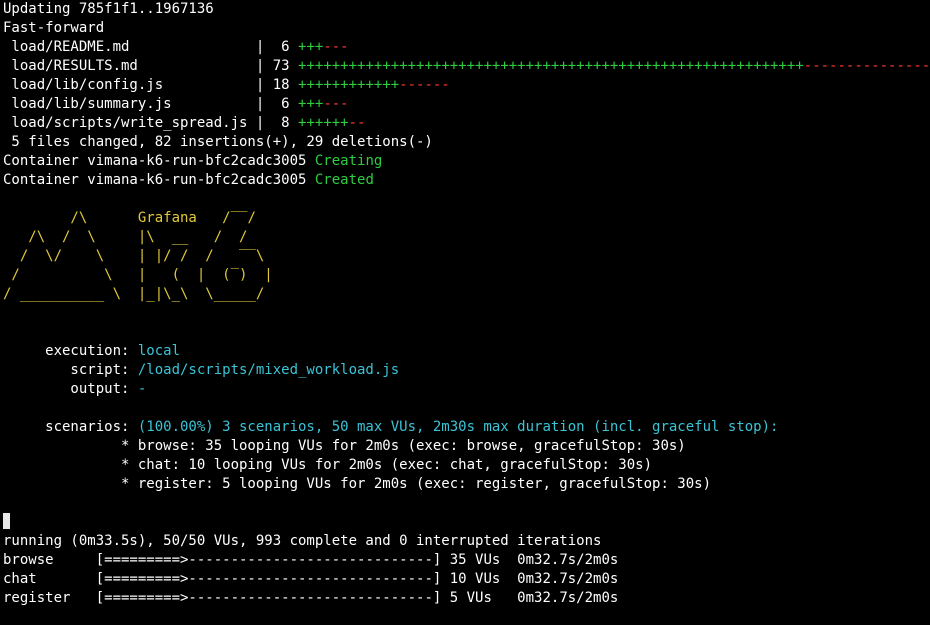 The image size is (930, 625). I want to click on diffstat-file: load/lib/config.js, so click(125, 85).